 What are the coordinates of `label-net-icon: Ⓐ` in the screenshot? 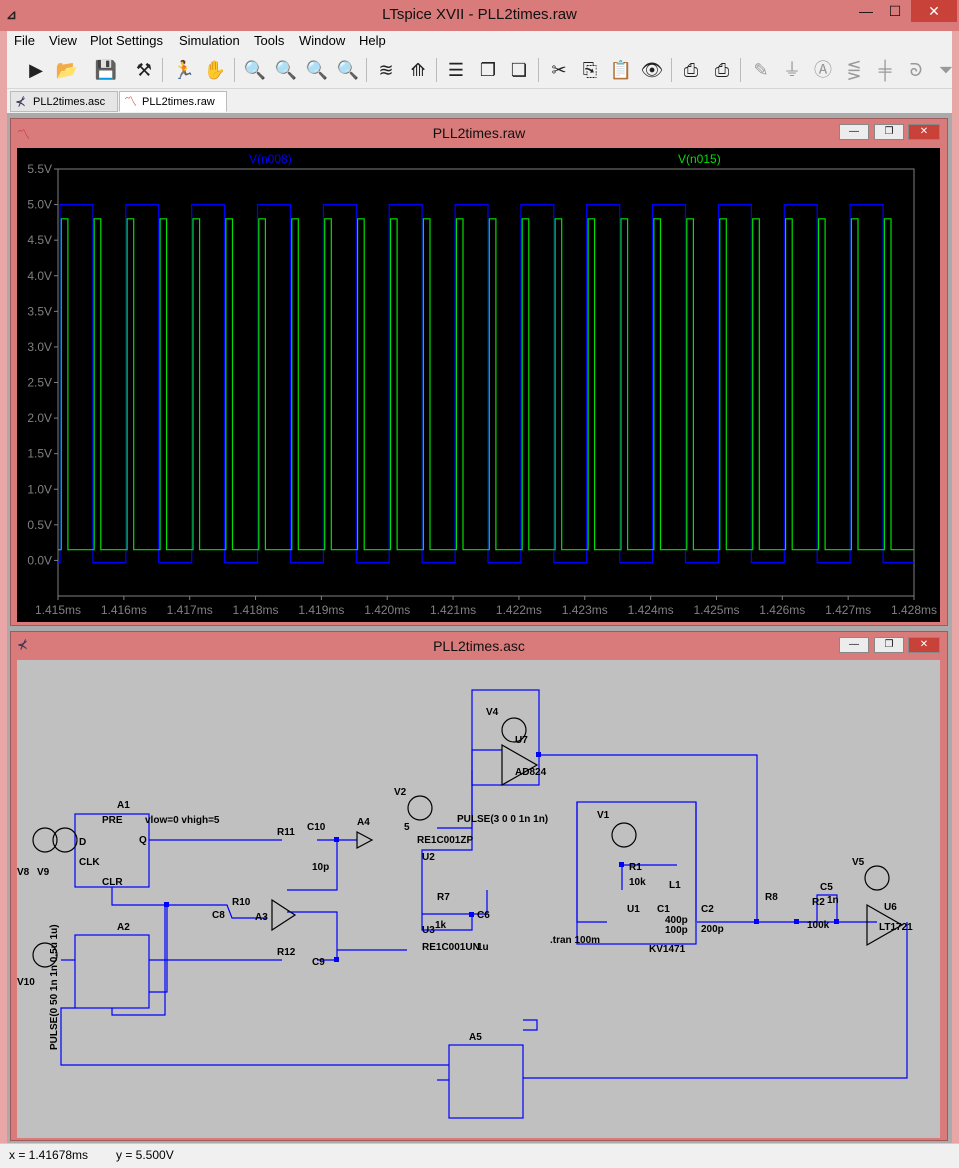 It's located at (823, 70).